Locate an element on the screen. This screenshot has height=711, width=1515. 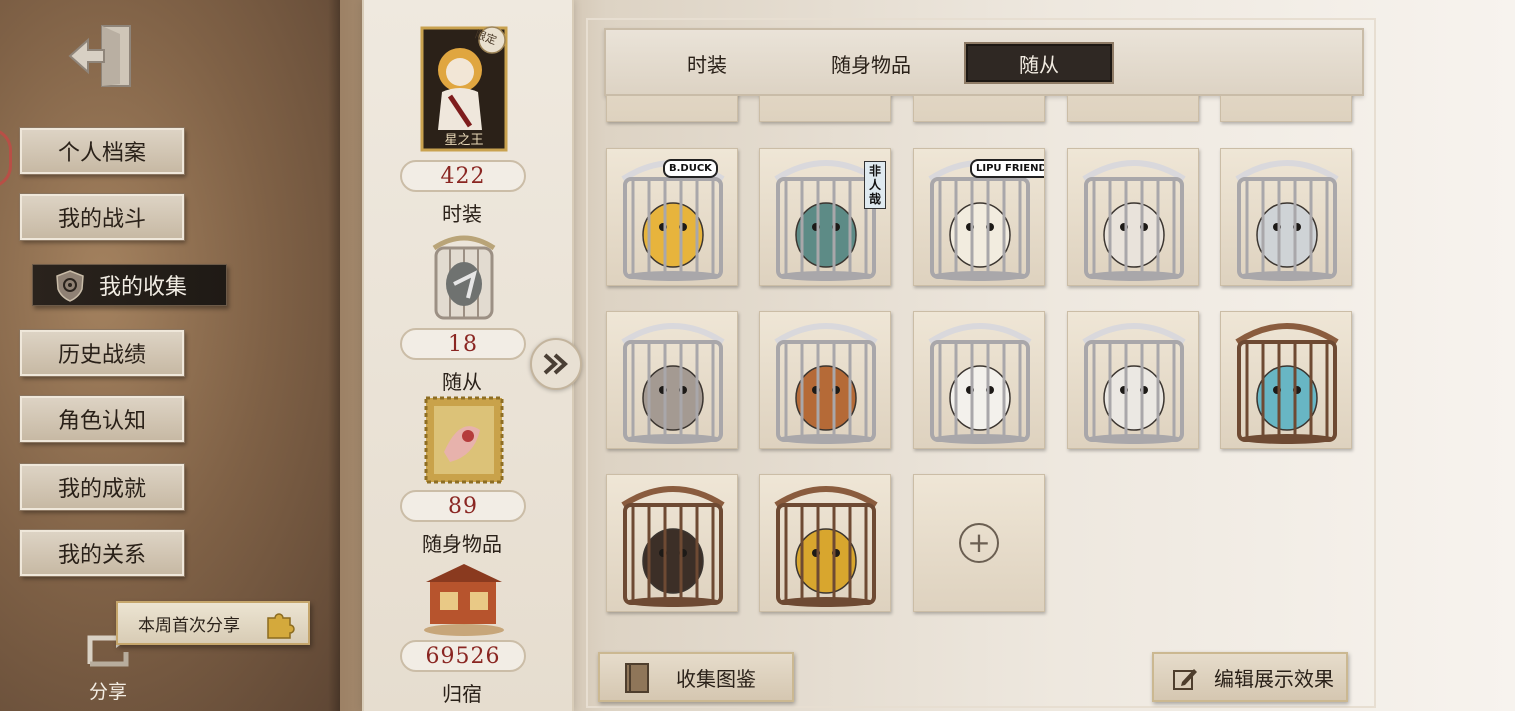
pet-card-horse is located at coordinates (1286, 217).